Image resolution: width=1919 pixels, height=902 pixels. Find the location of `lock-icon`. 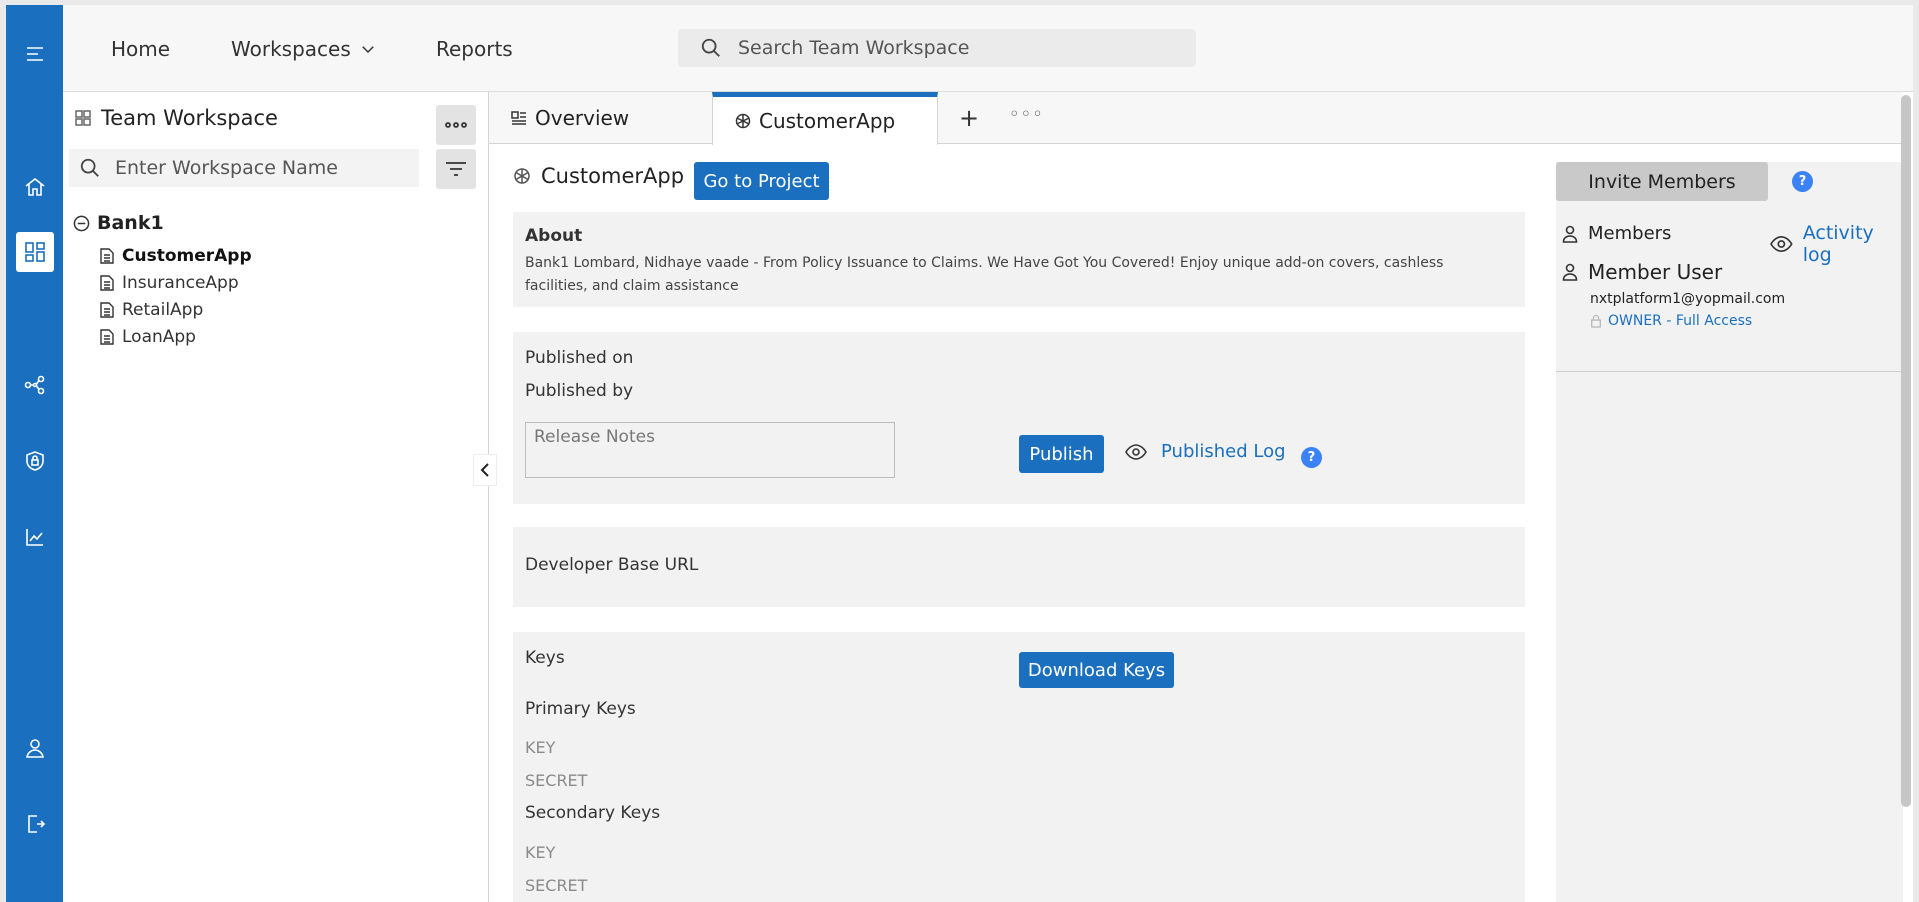

lock-icon is located at coordinates (1596, 321).